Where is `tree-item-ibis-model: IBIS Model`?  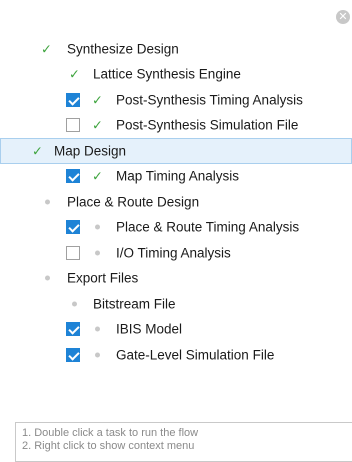
tree-item-ibis-model: IBIS Model is located at coordinates (176, 330).